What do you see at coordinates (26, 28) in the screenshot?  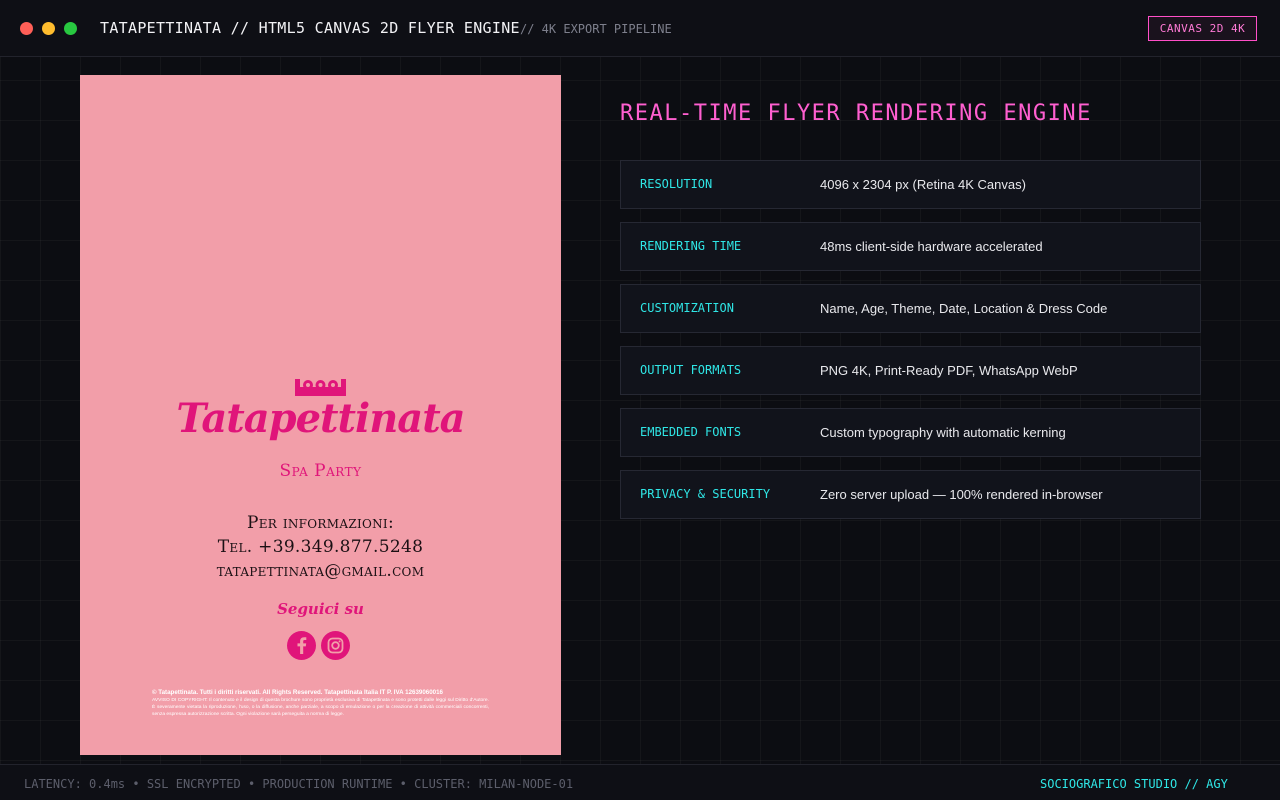 I see `close-window-button` at bounding box center [26, 28].